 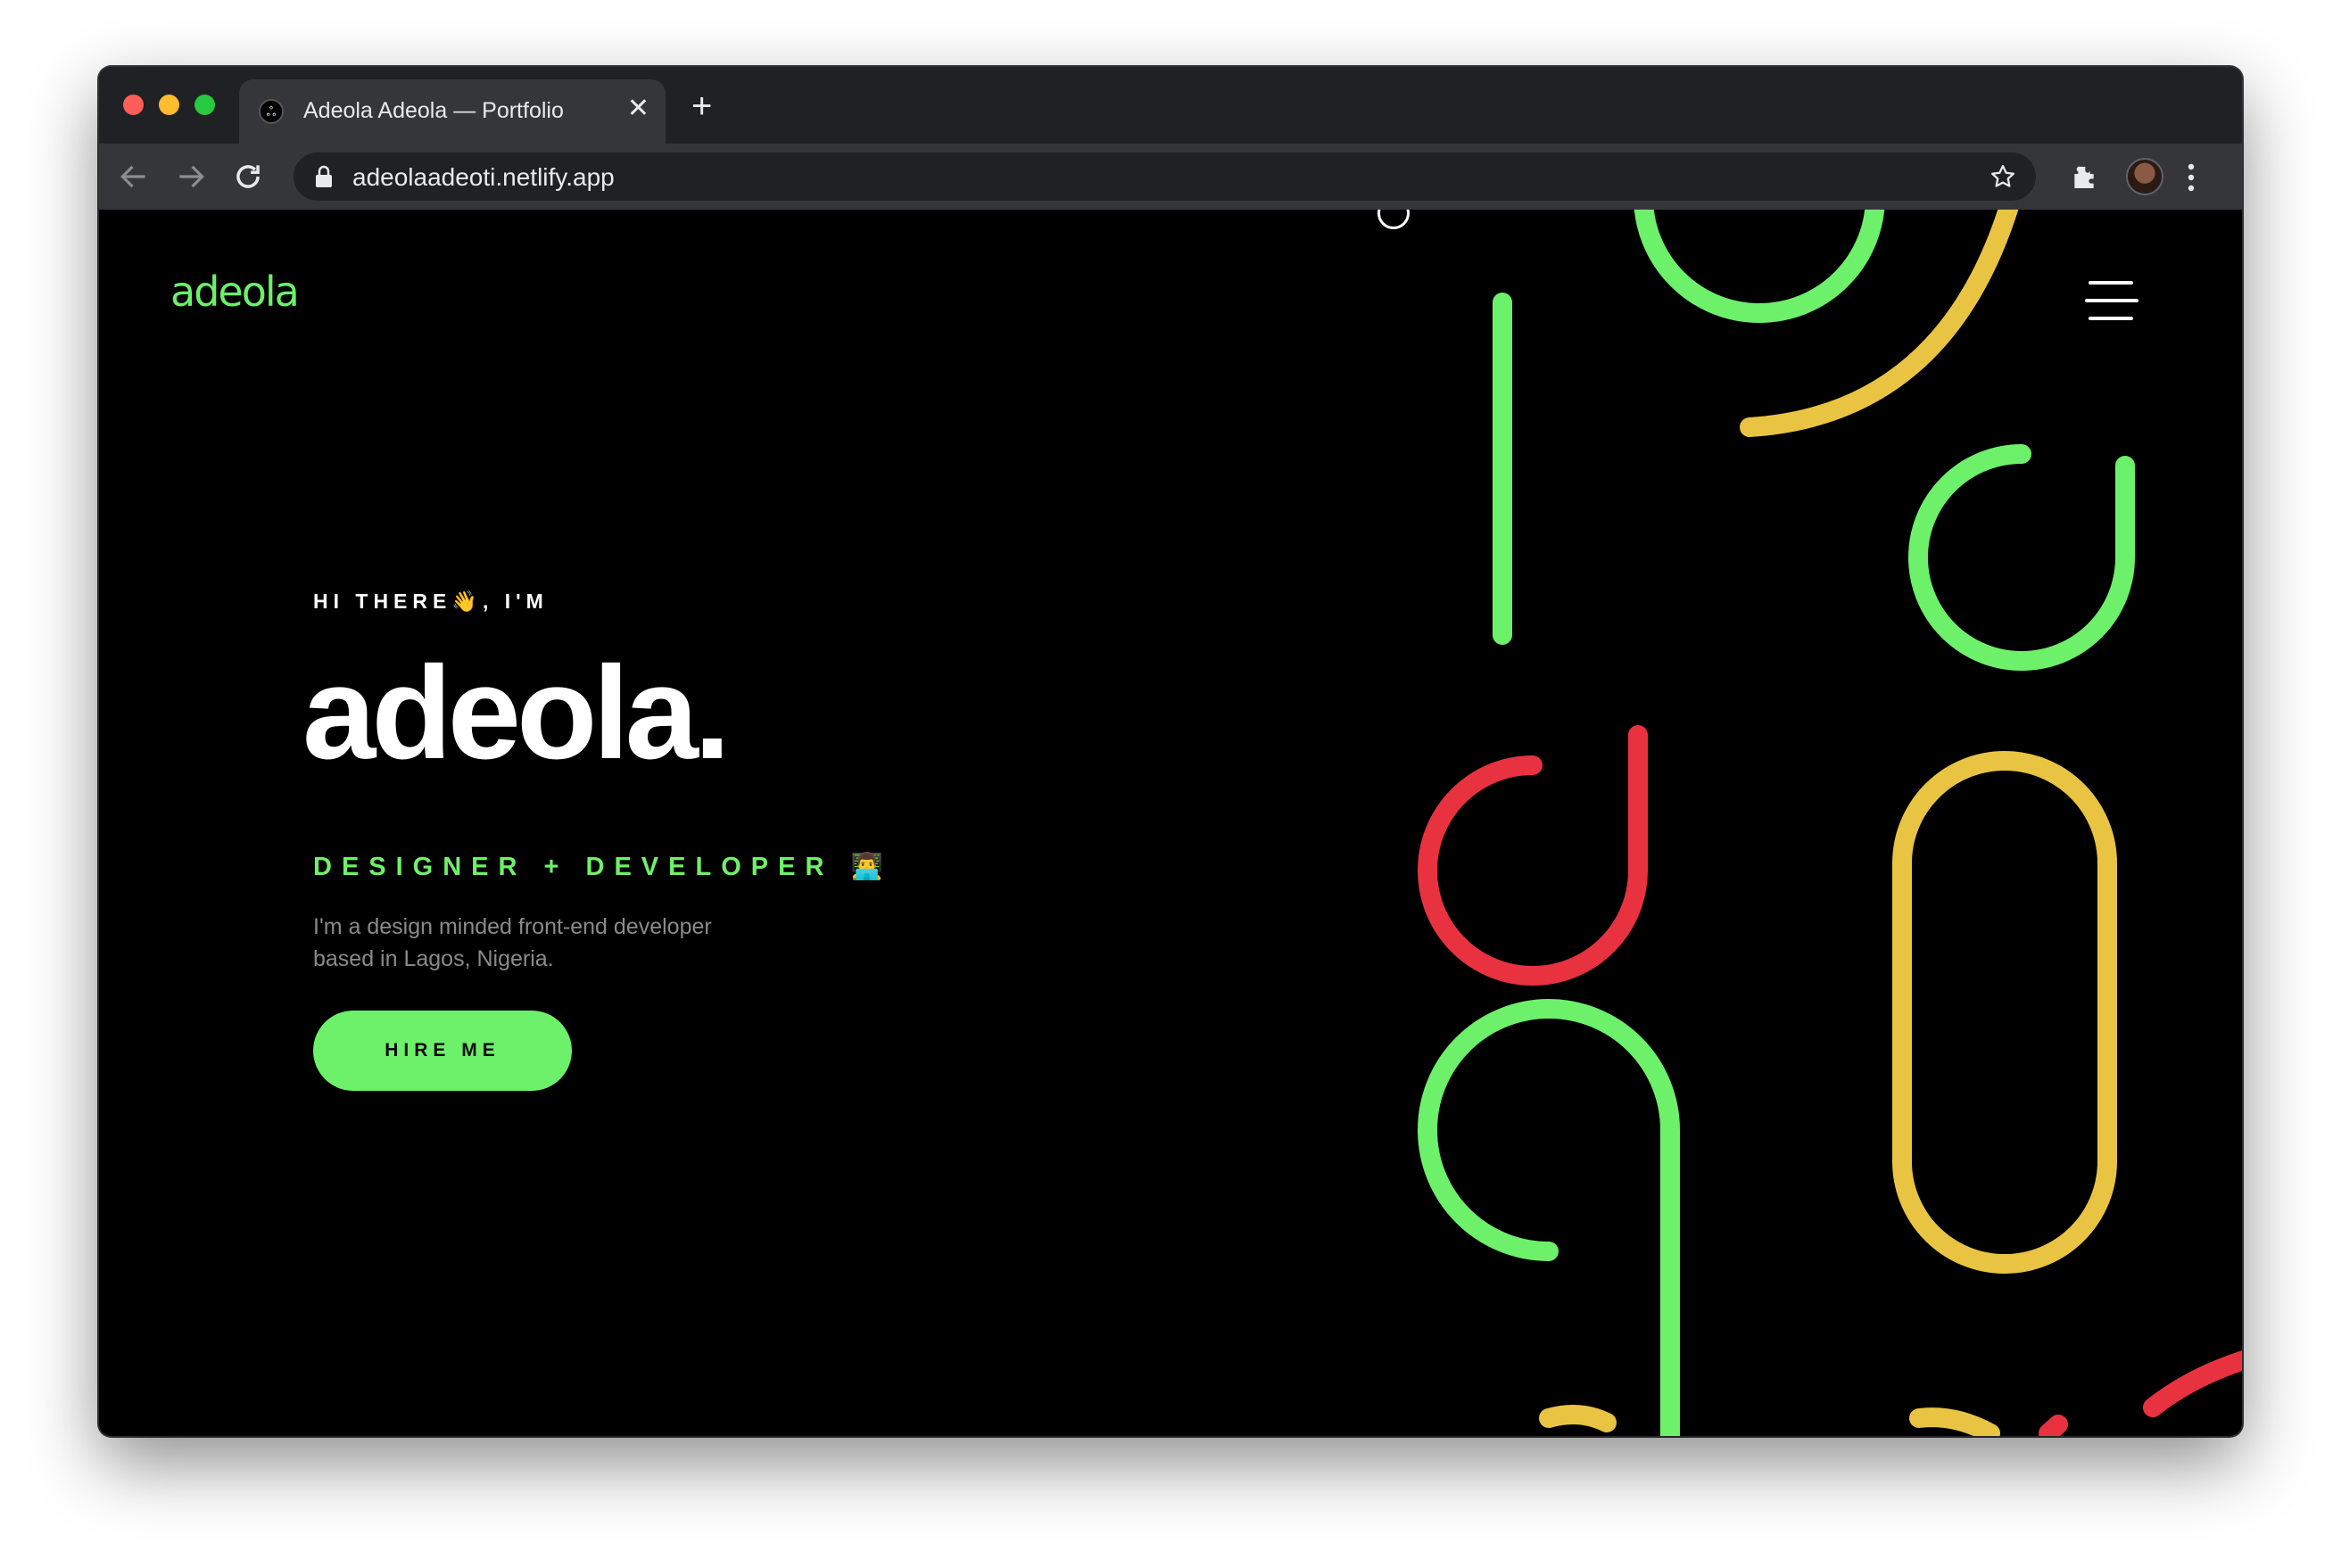 I want to click on tab-close-icon: ✕, so click(x=638, y=108).